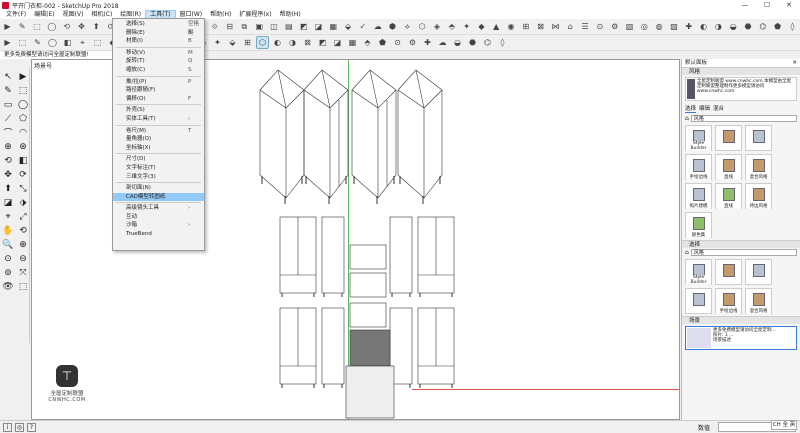 The width and height of the screenshot is (800, 433). What do you see at coordinates (247, 42) in the screenshot?
I see `toolbar-tool-icon: ⊞` at bounding box center [247, 42].